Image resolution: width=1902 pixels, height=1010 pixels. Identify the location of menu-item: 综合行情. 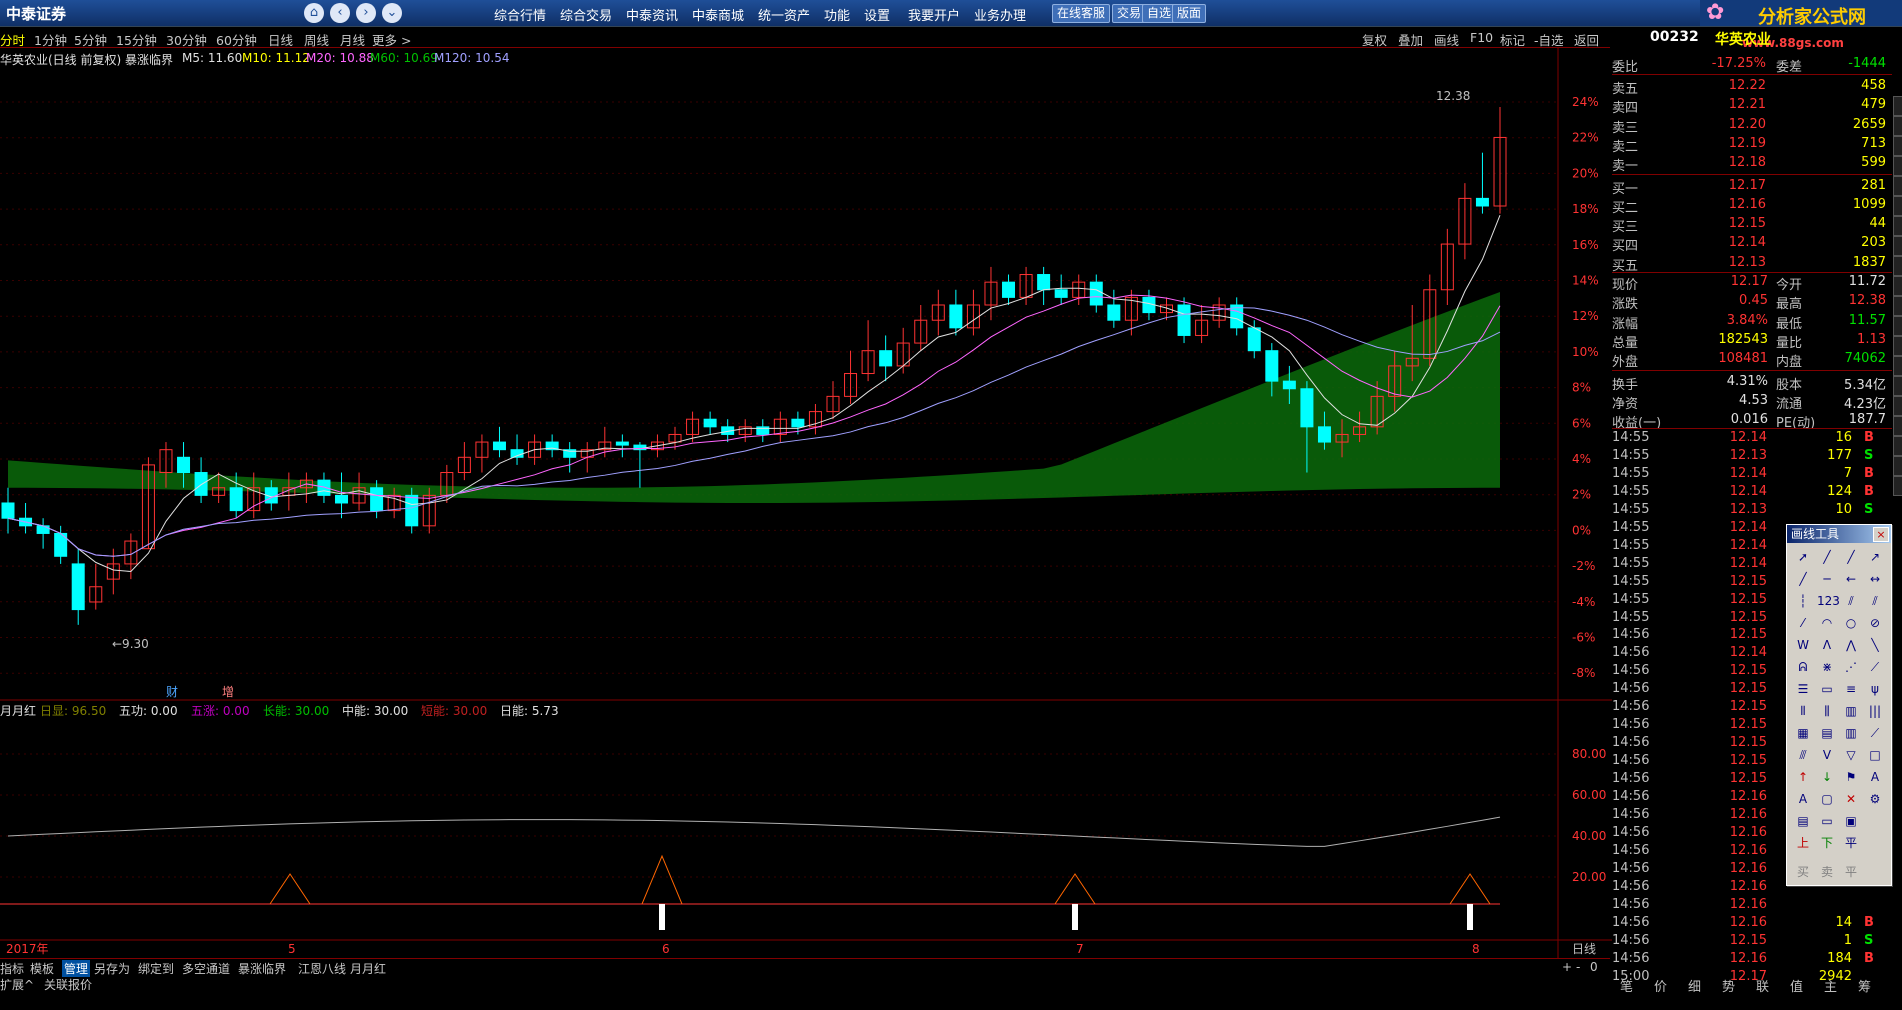
(520, 14).